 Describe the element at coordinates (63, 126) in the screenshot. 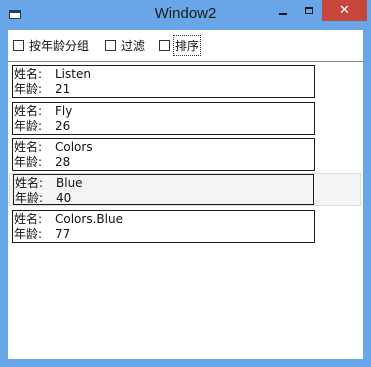

I see `age-value: 26` at that location.